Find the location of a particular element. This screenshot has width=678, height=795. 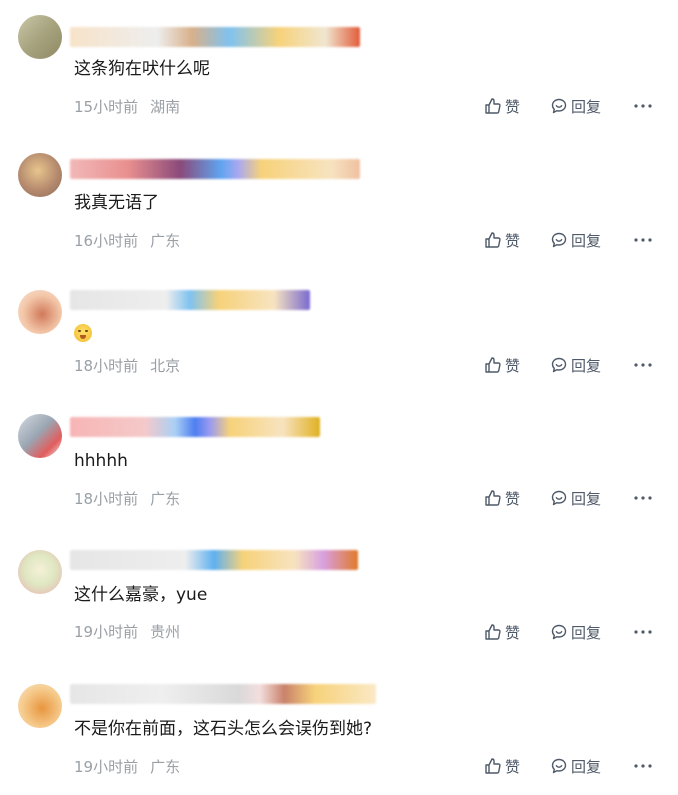

comment-time: 15小时前 is located at coordinates (106, 107).